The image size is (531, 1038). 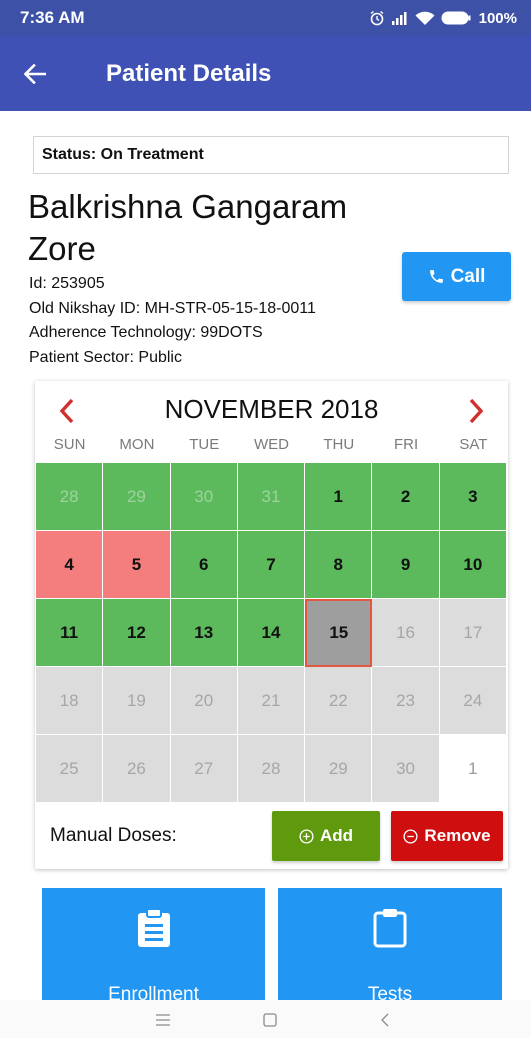 What do you see at coordinates (306, 836) in the screenshot?
I see `plus-circle-icon` at bounding box center [306, 836].